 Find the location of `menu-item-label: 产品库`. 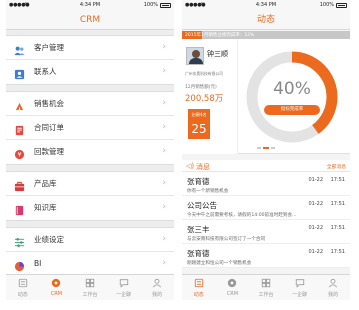

menu-item-label: 产品库 is located at coordinates (45, 183).